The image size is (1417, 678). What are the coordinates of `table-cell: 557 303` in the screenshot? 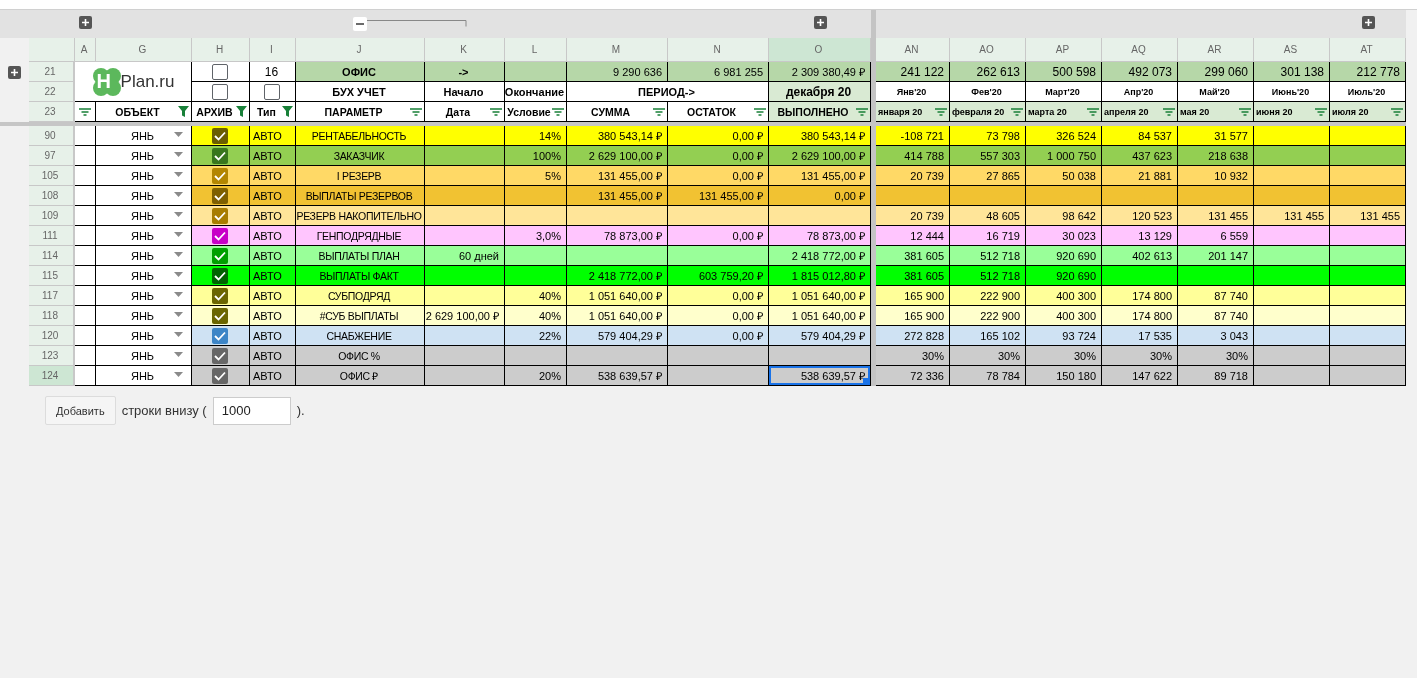 It's located at (988, 156).